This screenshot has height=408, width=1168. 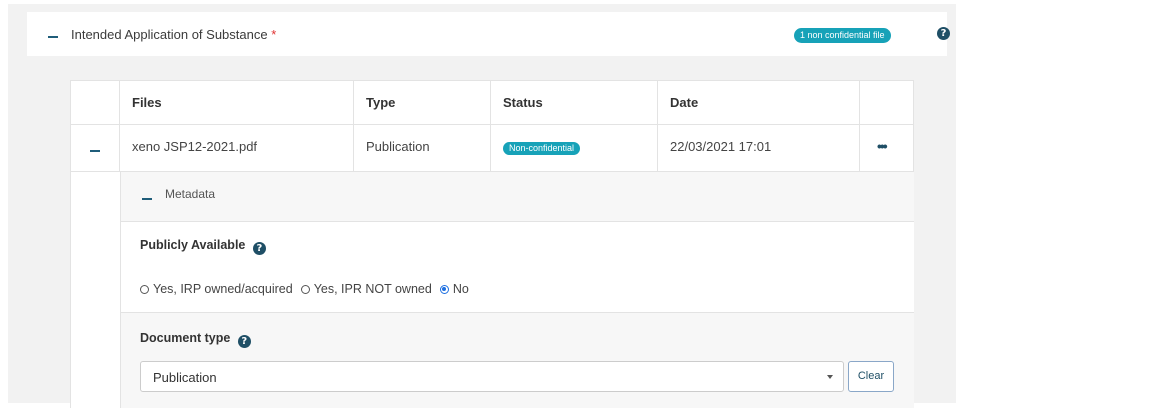 What do you see at coordinates (454, 289) in the screenshot?
I see `radio-option-no: No` at bounding box center [454, 289].